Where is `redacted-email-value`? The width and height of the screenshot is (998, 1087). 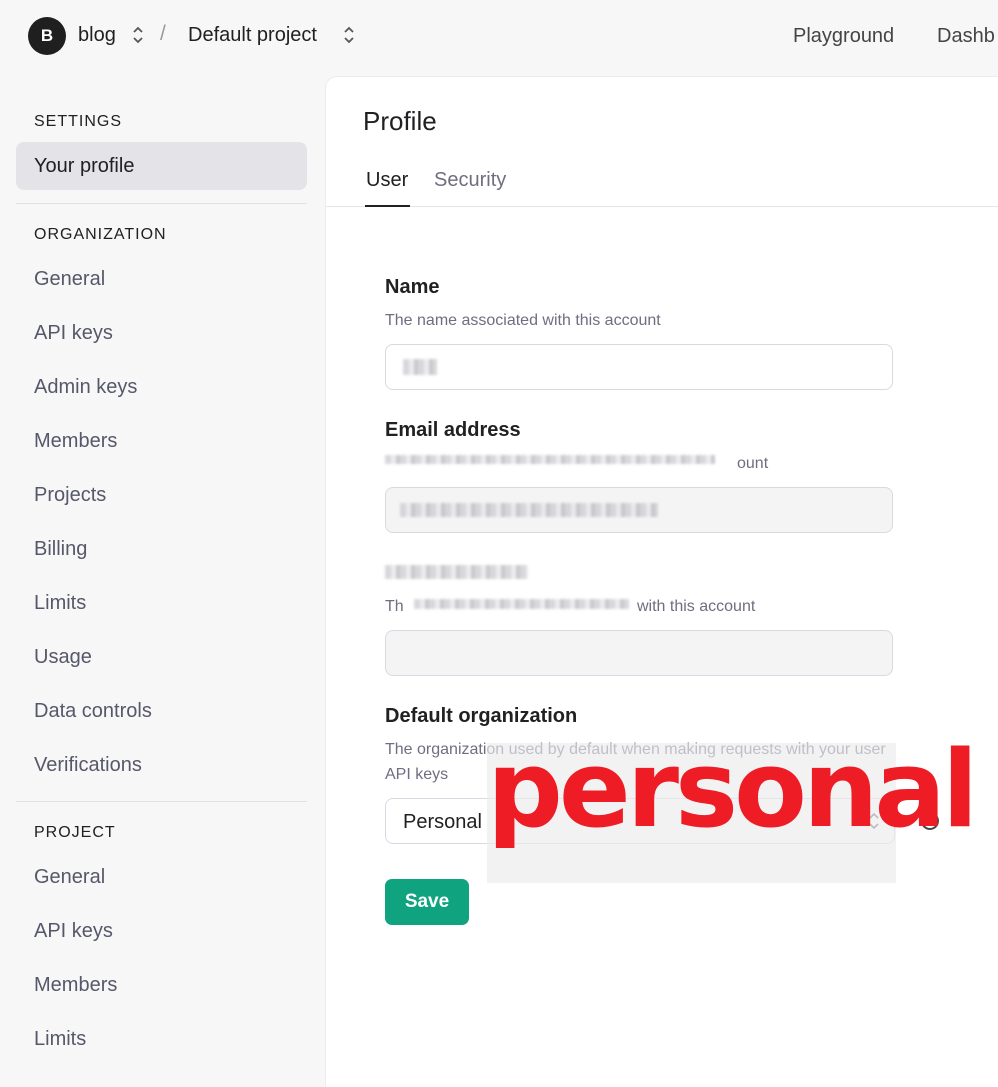
redacted-email-value is located at coordinates (529, 510).